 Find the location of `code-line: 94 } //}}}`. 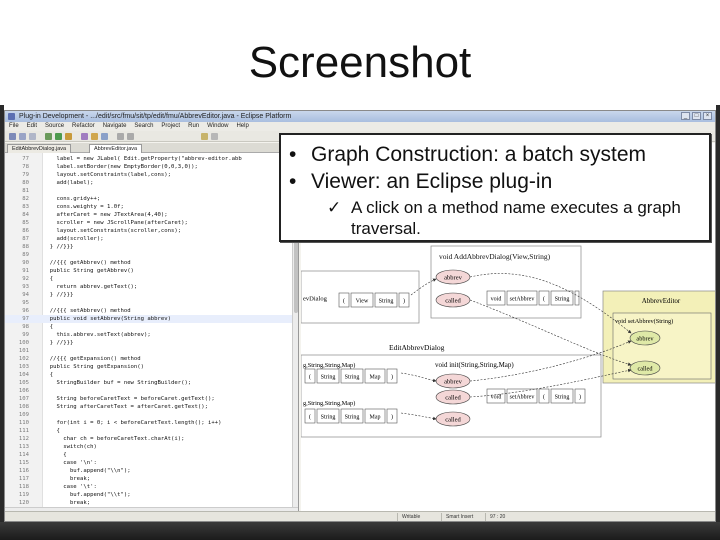

code-line: 94 } //}}} is located at coordinates (150, 295).